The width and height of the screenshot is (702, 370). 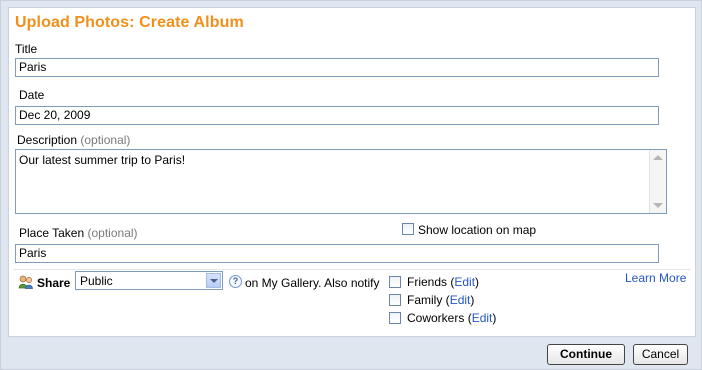 What do you see at coordinates (149, 280) in the screenshot?
I see `share-visibility-select: Public` at bounding box center [149, 280].